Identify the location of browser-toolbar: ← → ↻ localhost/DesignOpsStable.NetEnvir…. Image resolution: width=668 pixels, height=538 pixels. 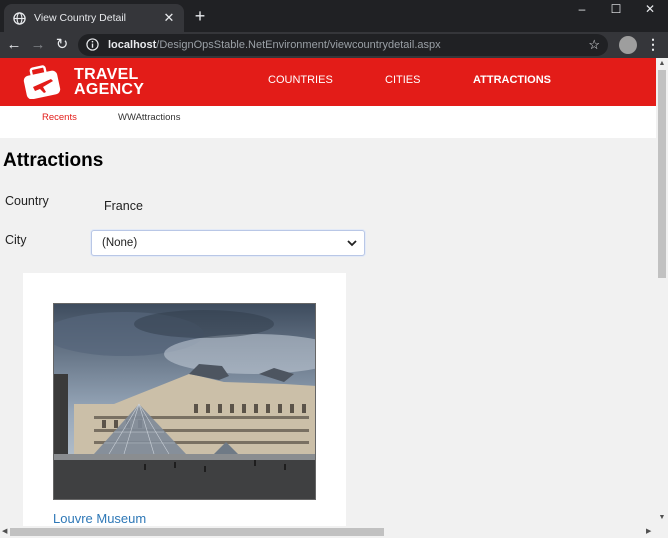
(334, 45).